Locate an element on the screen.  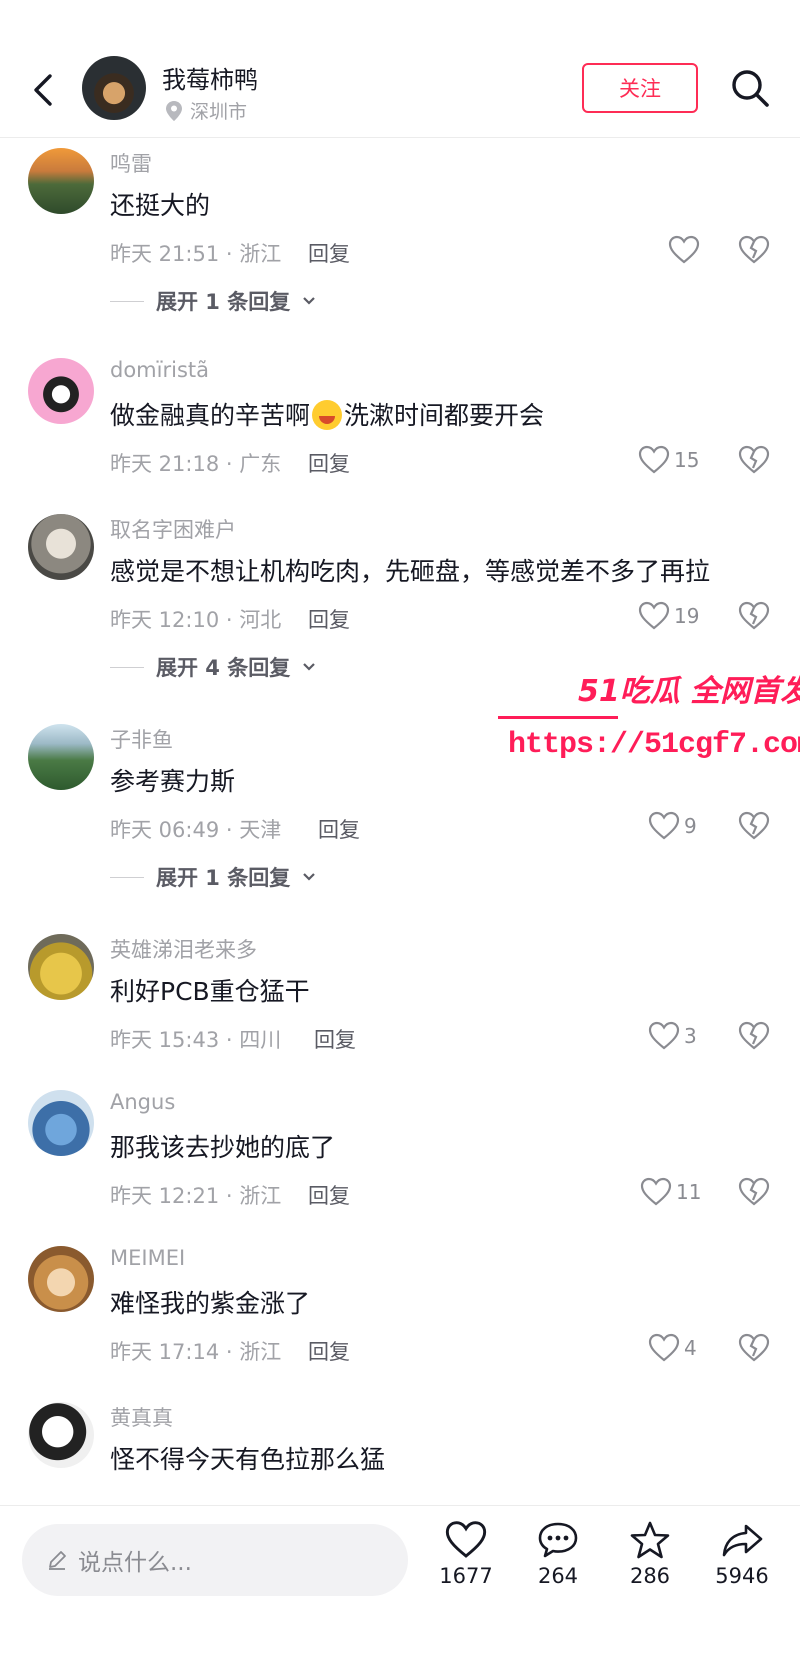
comment-text: 参考赛力斯 is located at coordinates (173, 781).